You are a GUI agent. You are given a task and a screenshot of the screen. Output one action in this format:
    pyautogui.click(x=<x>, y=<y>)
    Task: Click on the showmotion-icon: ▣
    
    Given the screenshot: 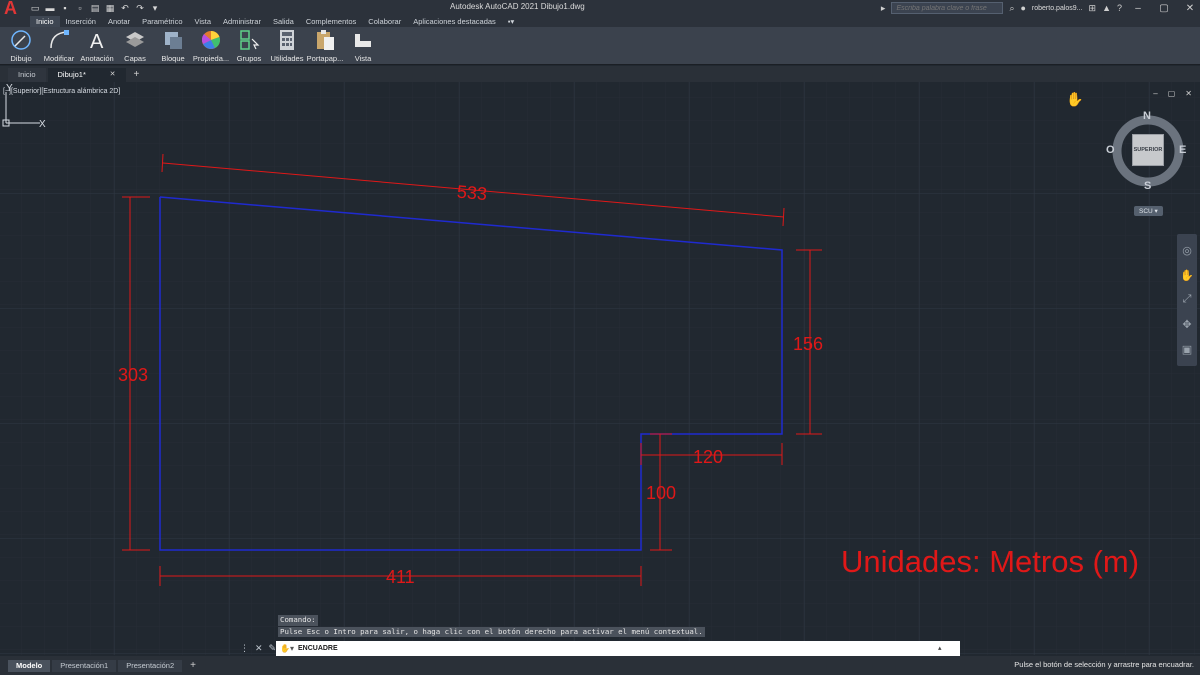 What is the action you would take?
    pyautogui.click(x=1187, y=349)
    